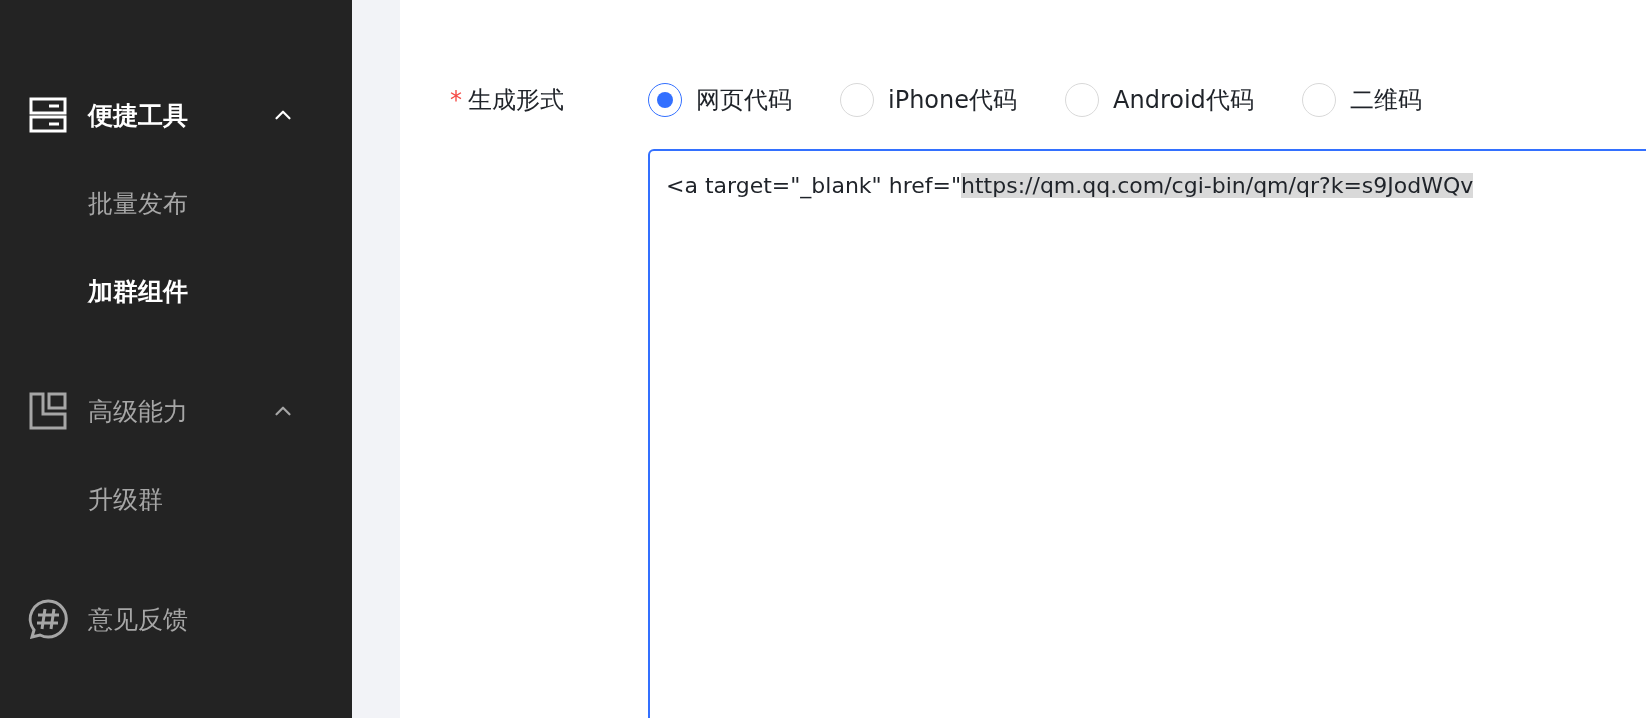  I want to click on chat-hash-icon, so click(48, 619).